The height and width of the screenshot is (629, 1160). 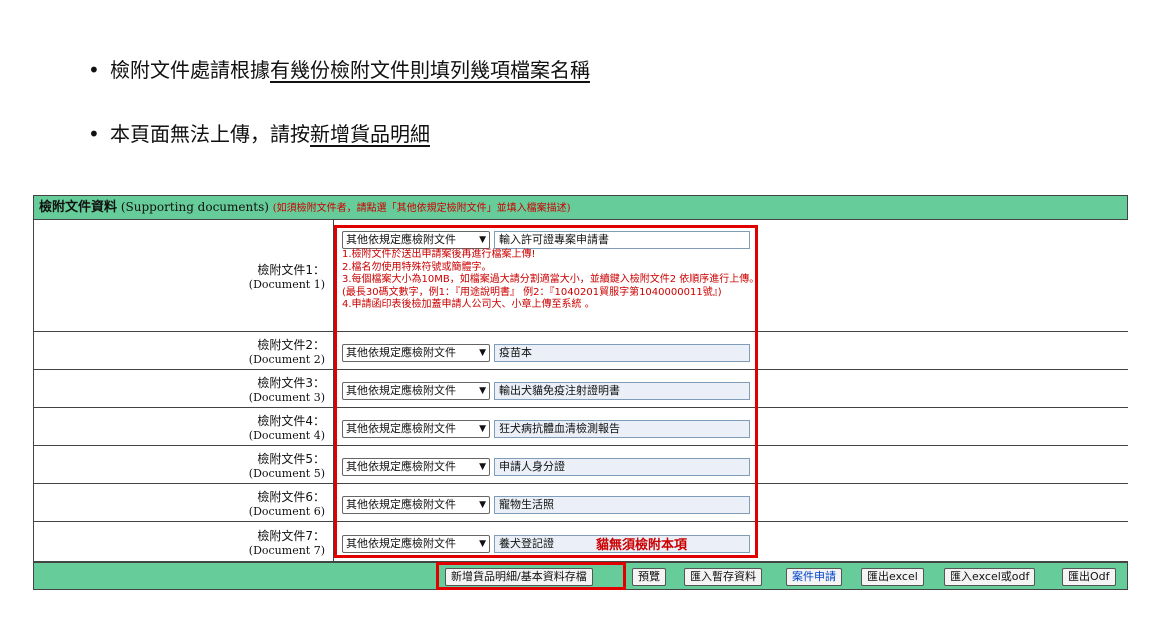 I want to click on instruction-2-emphasis: 新增貨品明細, so click(x=370, y=134).